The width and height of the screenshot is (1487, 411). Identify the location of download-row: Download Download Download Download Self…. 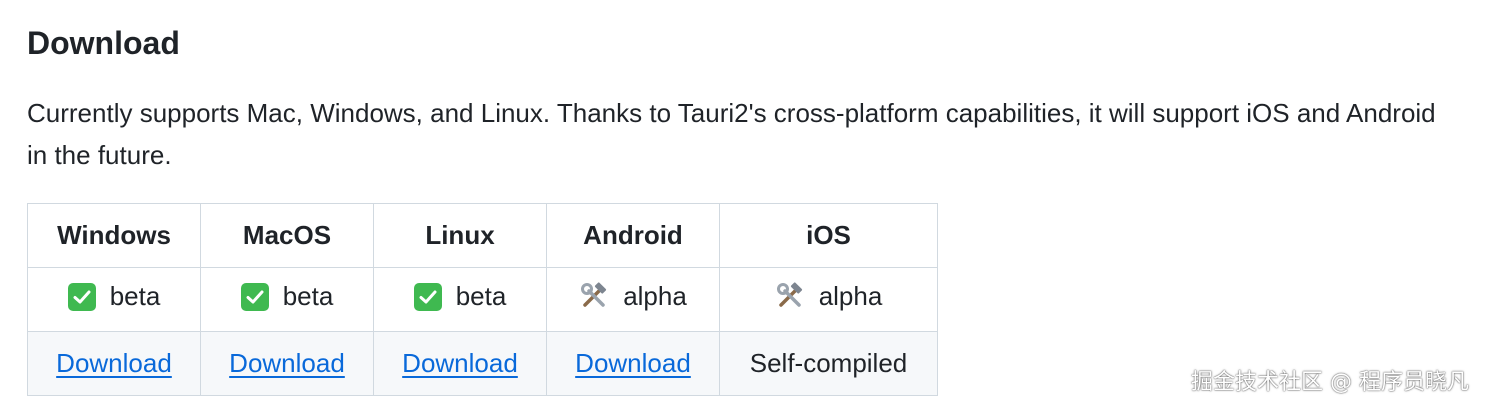
(482, 363).